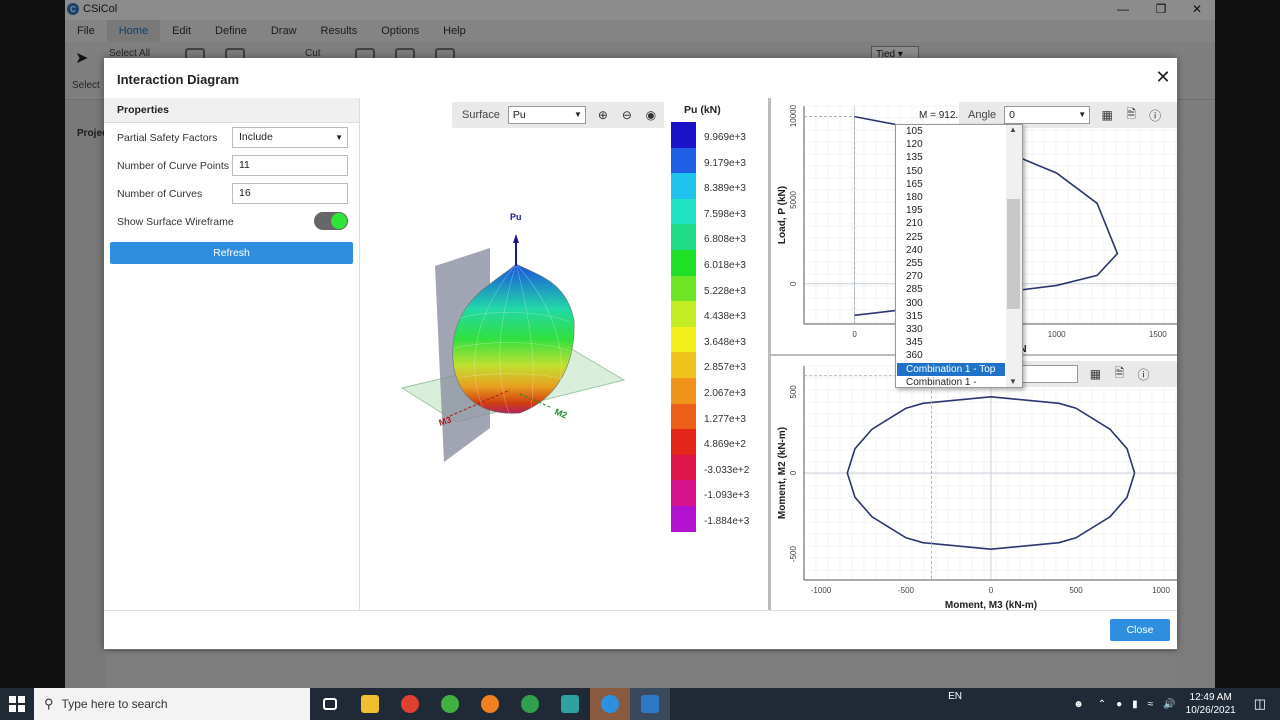 This screenshot has height=720, width=1280. I want to click on legend-title: Pu (kN), so click(702, 110).